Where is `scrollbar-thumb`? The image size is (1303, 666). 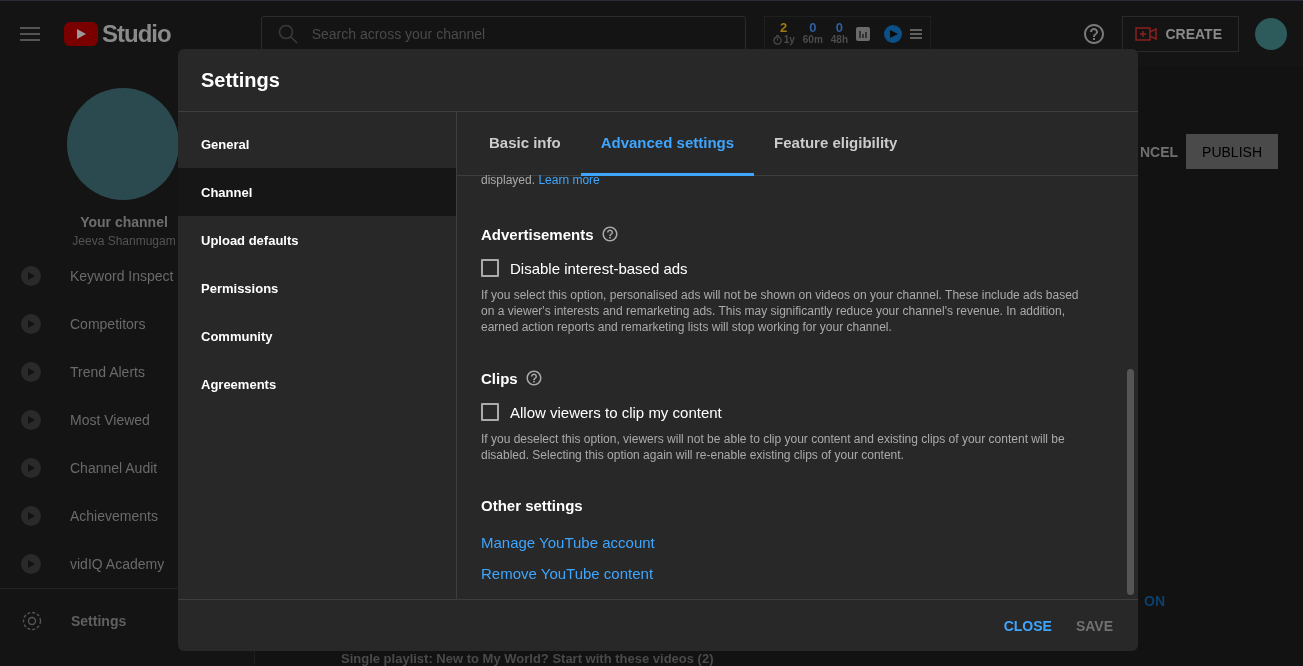
scrollbar-thumb is located at coordinates (1130, 482).